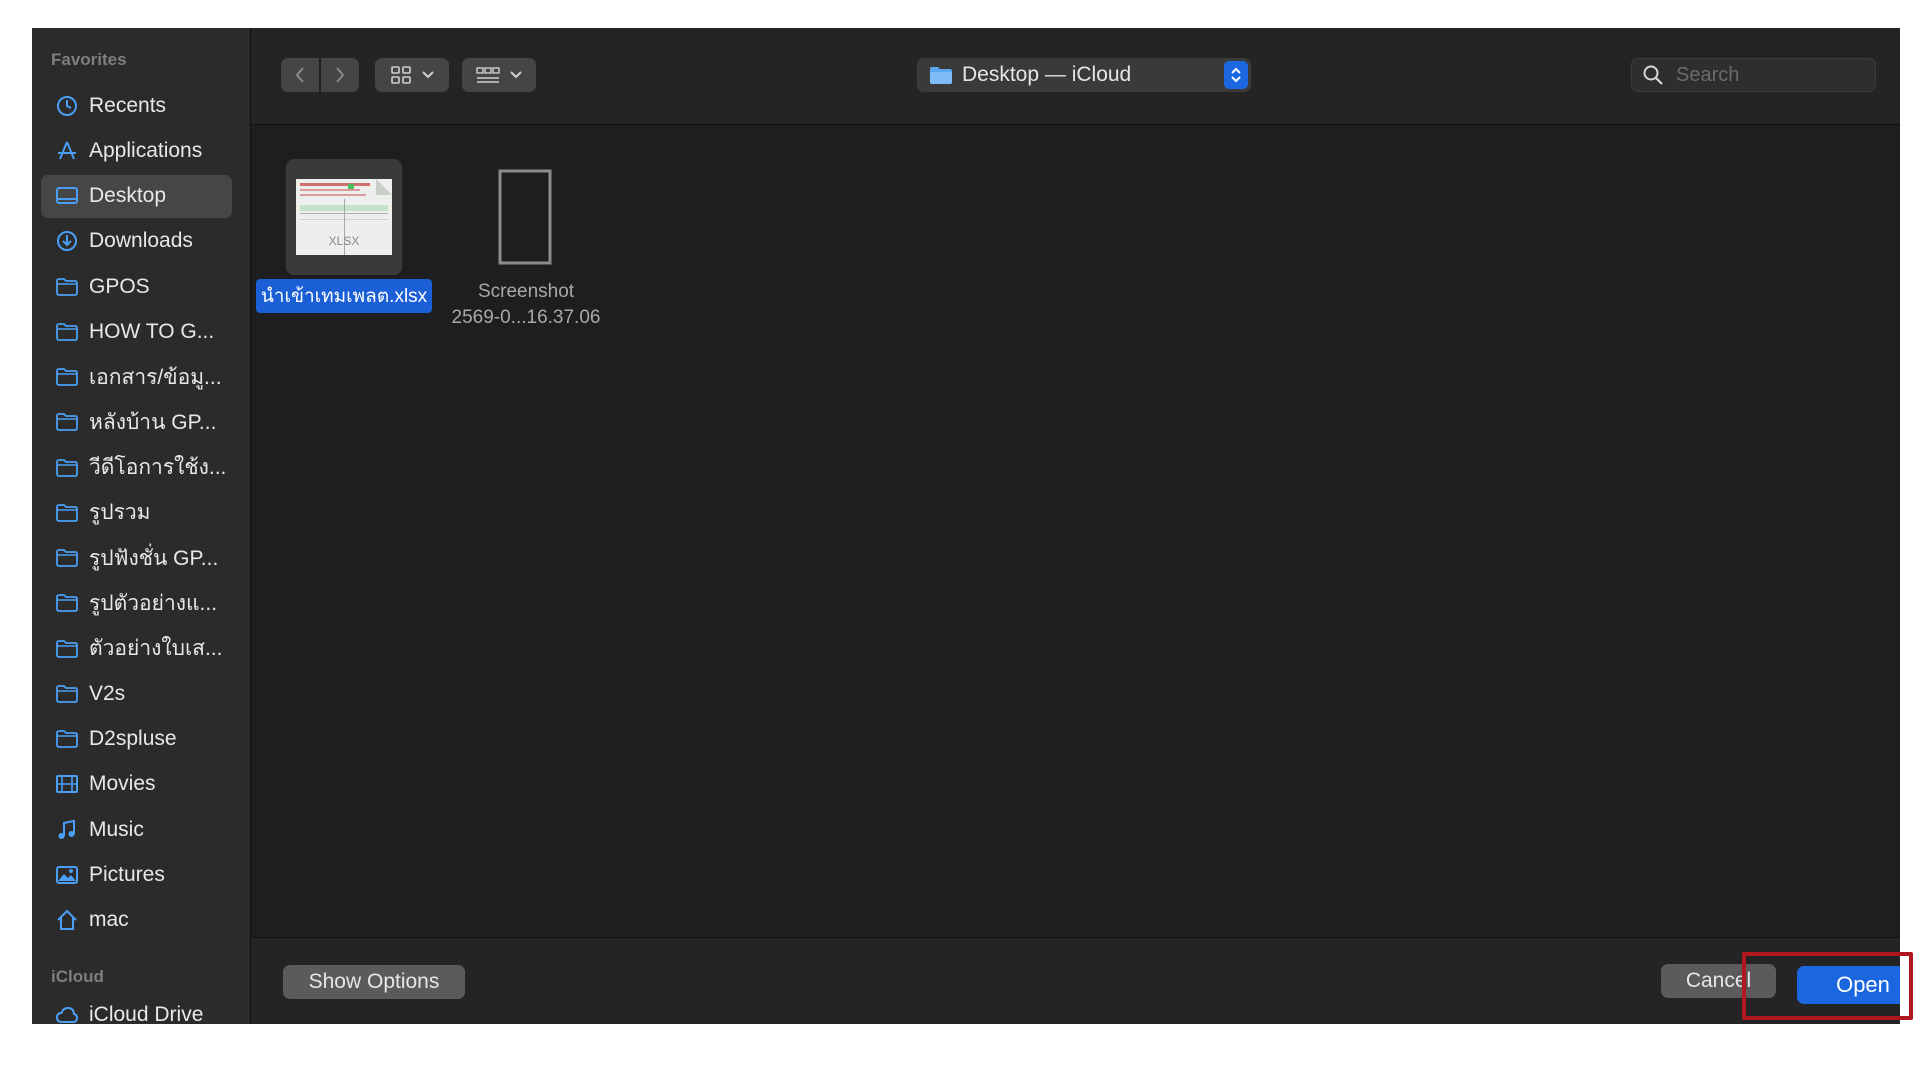 The width and height of the screenshot is (1920, 1080). I want to click on sidebar-item: Pictures, so click(136, 874).